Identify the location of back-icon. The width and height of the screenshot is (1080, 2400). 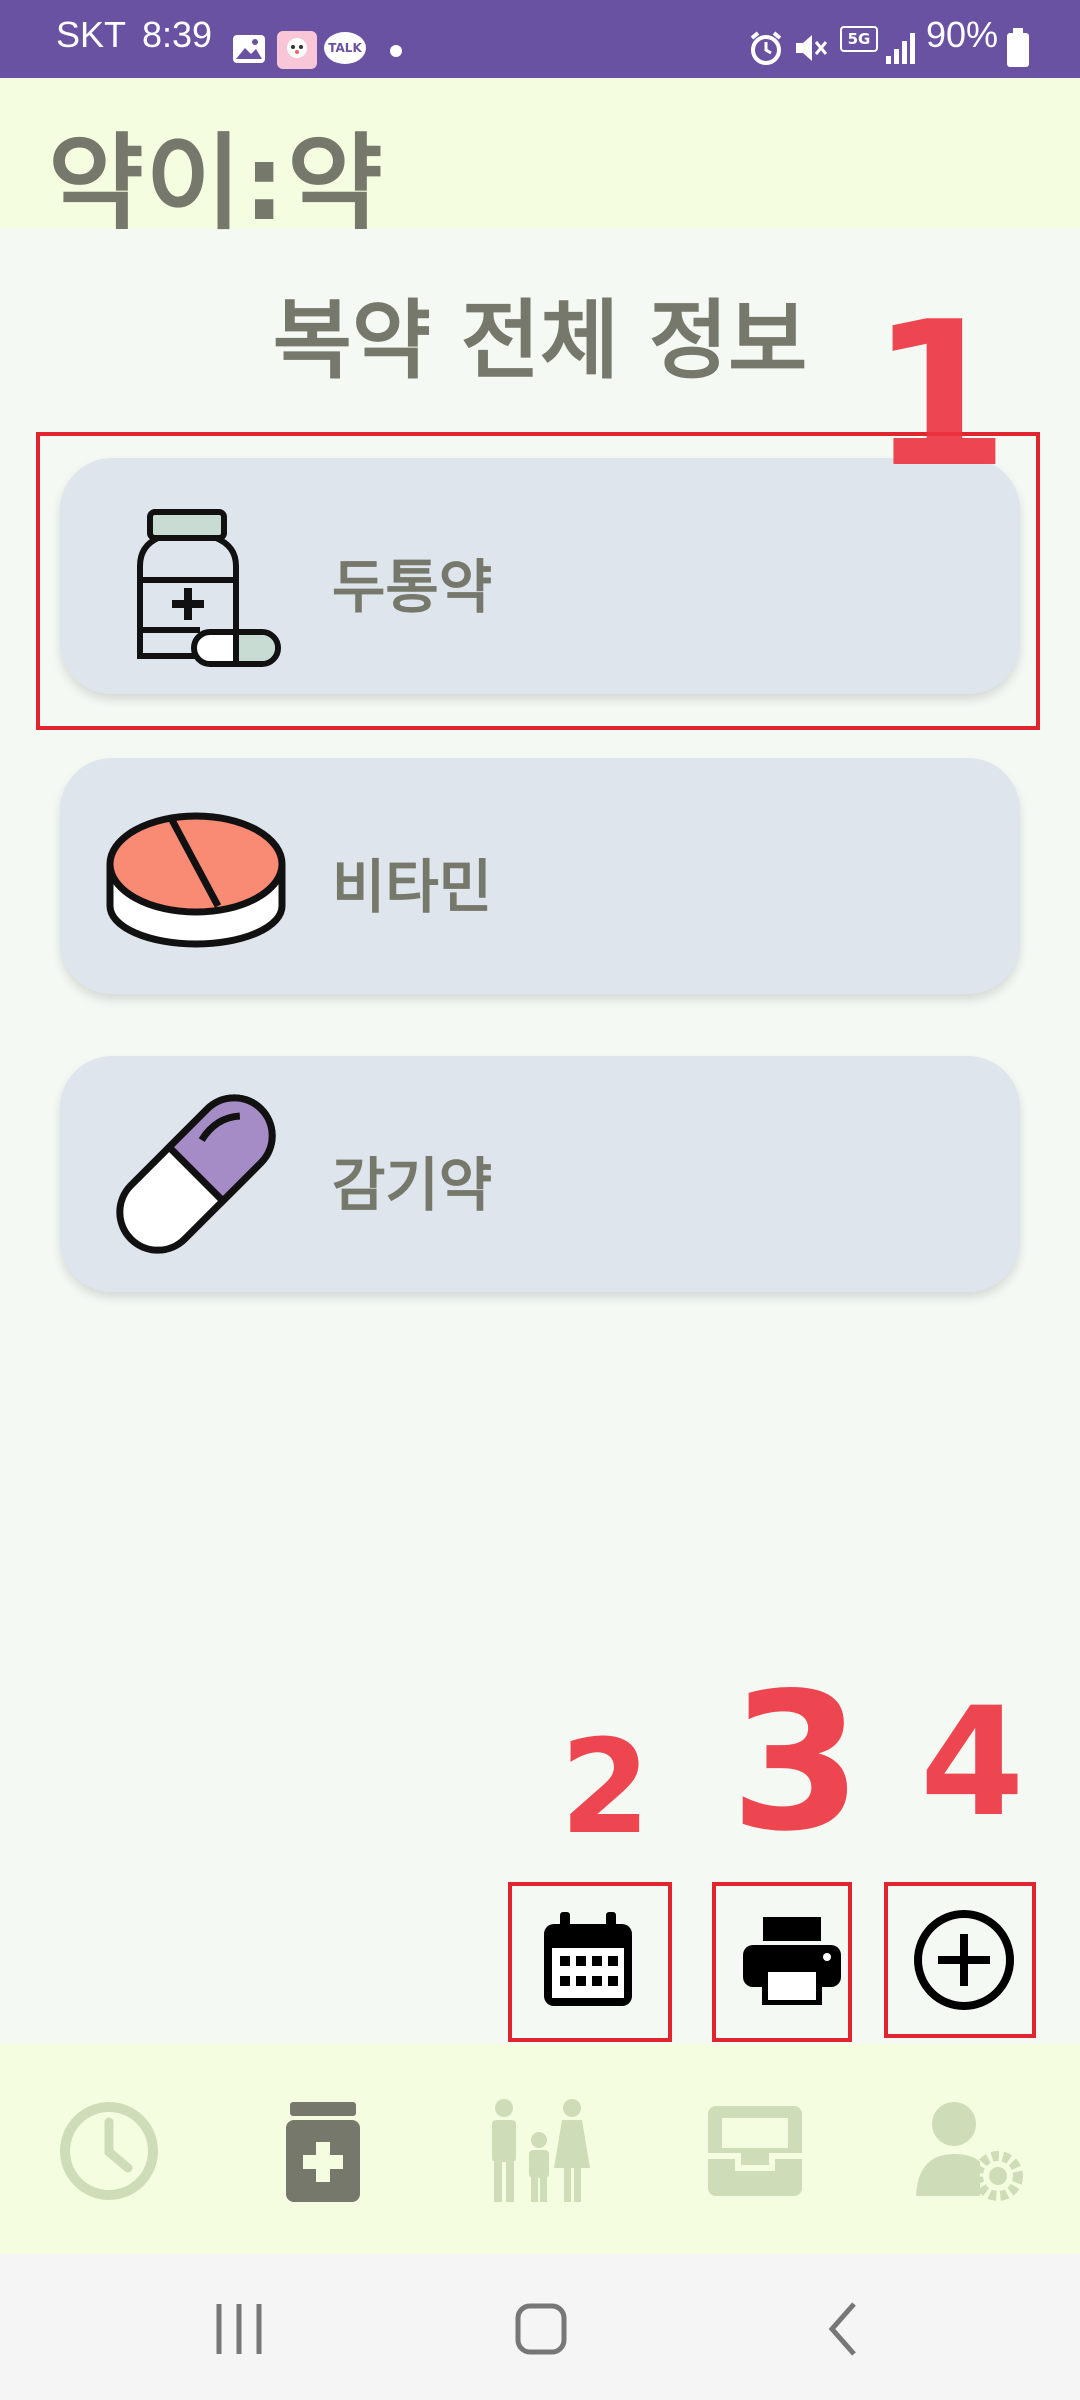
(843, 2329).